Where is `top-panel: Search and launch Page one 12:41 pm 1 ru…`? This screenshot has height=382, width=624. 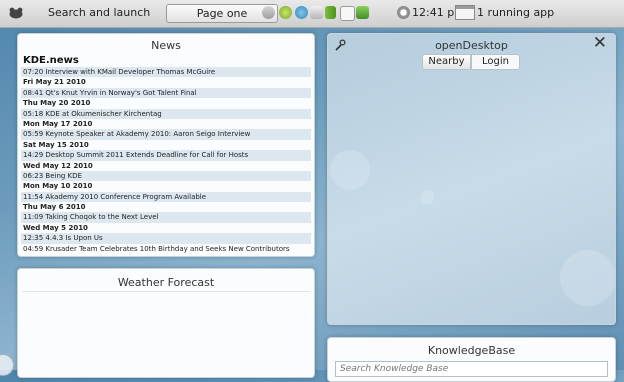 top-panel: Search and launch Page one 12:41 pm 1 ru… is located at coordinates (312, 14).